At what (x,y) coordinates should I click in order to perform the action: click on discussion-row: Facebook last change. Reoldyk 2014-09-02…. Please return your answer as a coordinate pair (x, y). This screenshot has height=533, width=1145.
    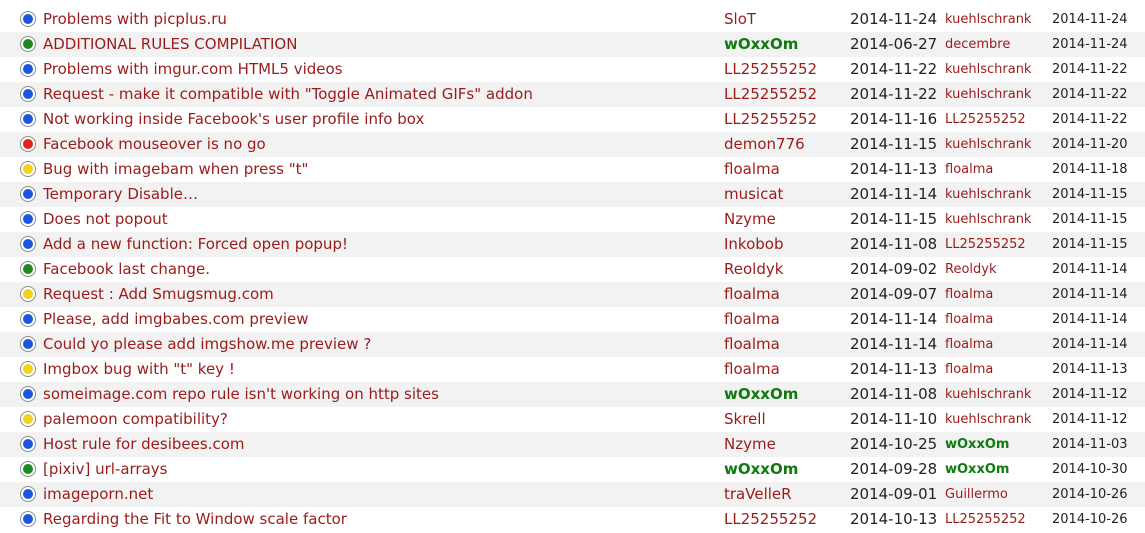
    Looking at the image, I should click on (572, 269).